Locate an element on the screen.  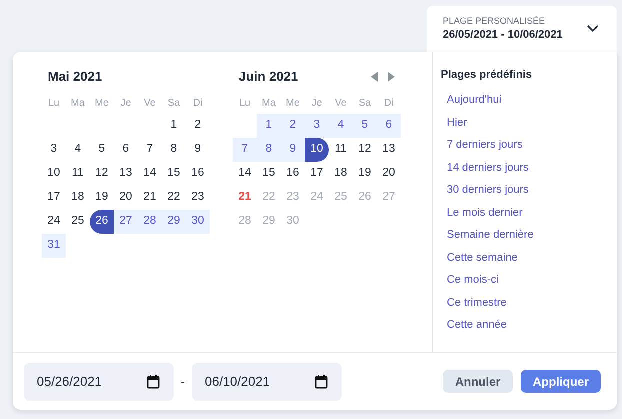
dropdown-value: 26/05/2021 - 10/06/2021 is located at coordinates (503, 35).